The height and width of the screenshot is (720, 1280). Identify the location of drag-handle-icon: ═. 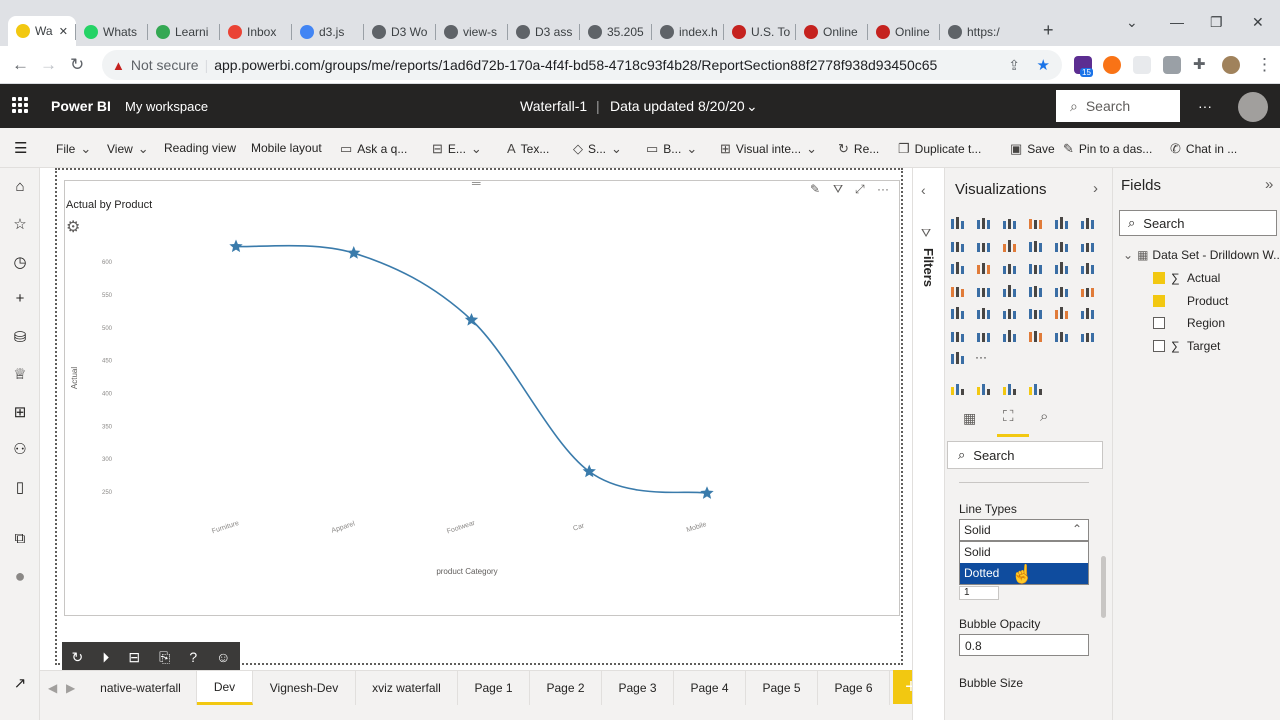
(476, 183).